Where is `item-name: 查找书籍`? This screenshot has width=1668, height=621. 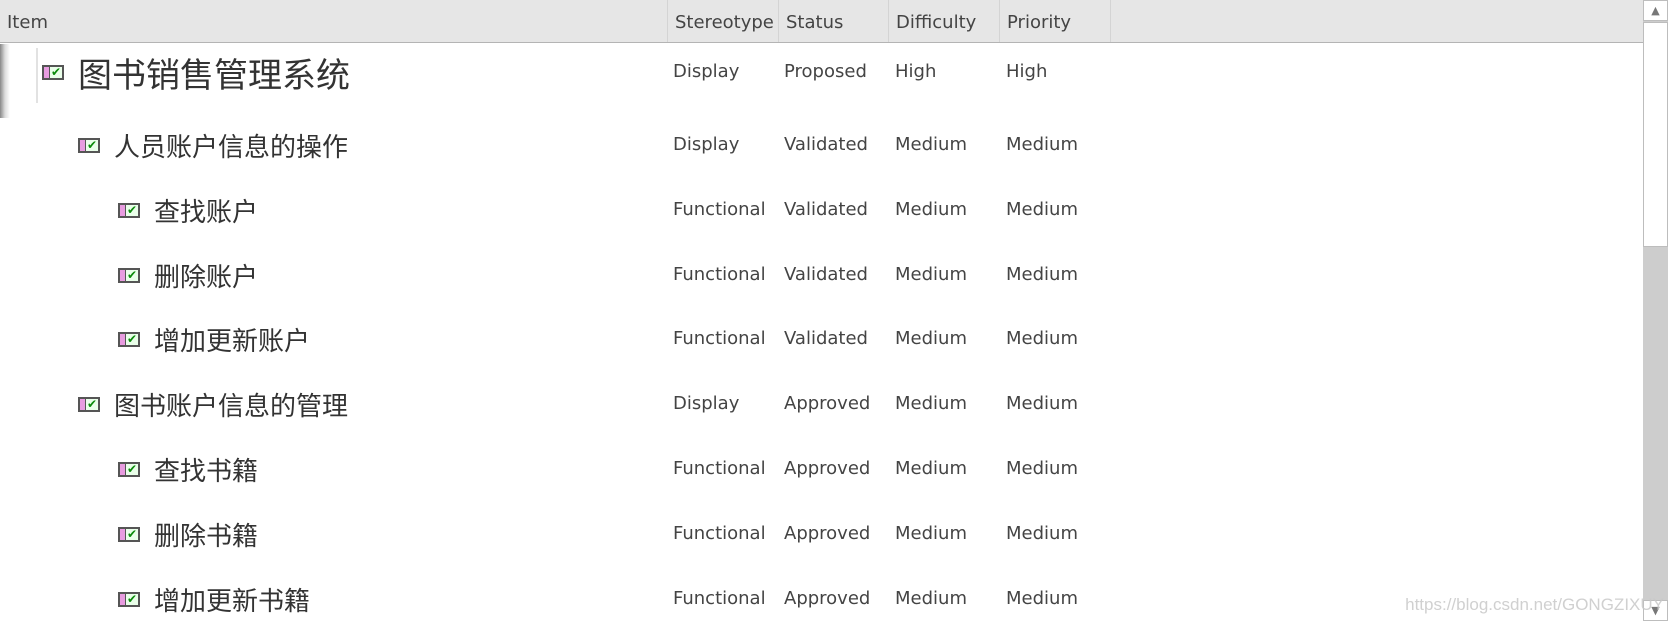
item-name: 查找书籍 is located at coordinates (206, 471).